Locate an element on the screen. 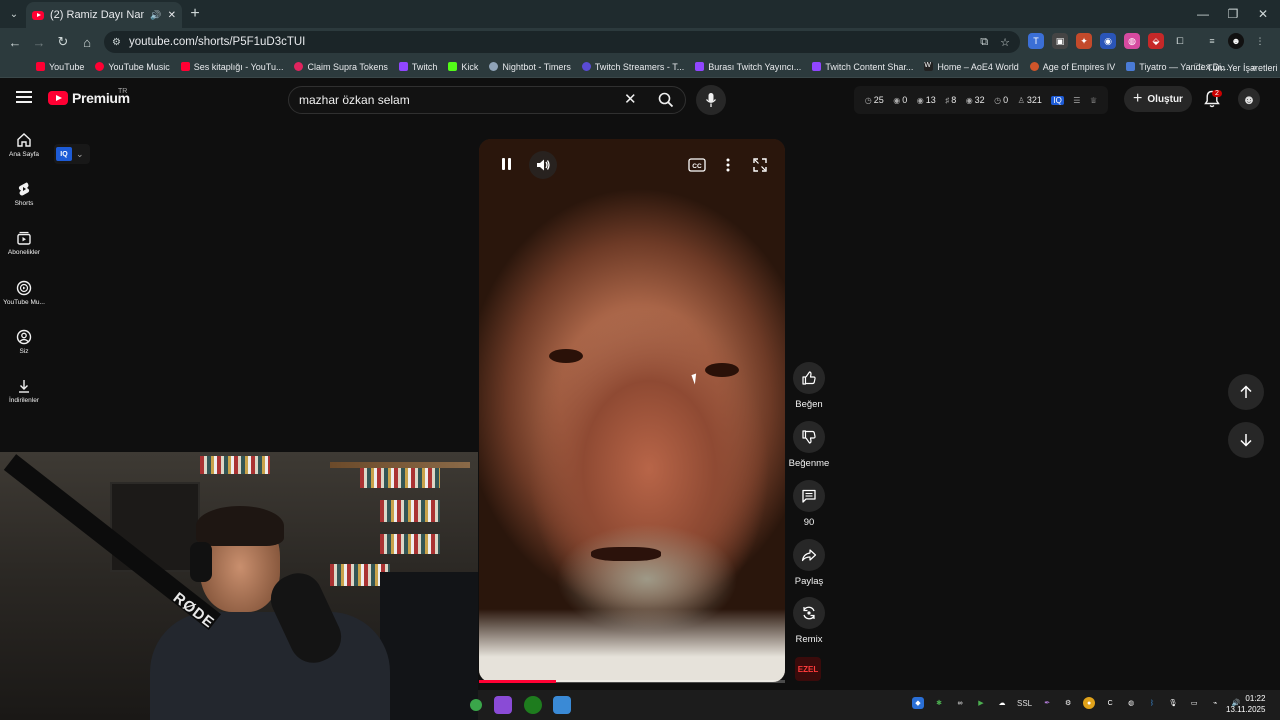 The image size is (1280, 720). taskbar-clock: 01:22 13.11.2025 is located at coordinates (1245, 704).